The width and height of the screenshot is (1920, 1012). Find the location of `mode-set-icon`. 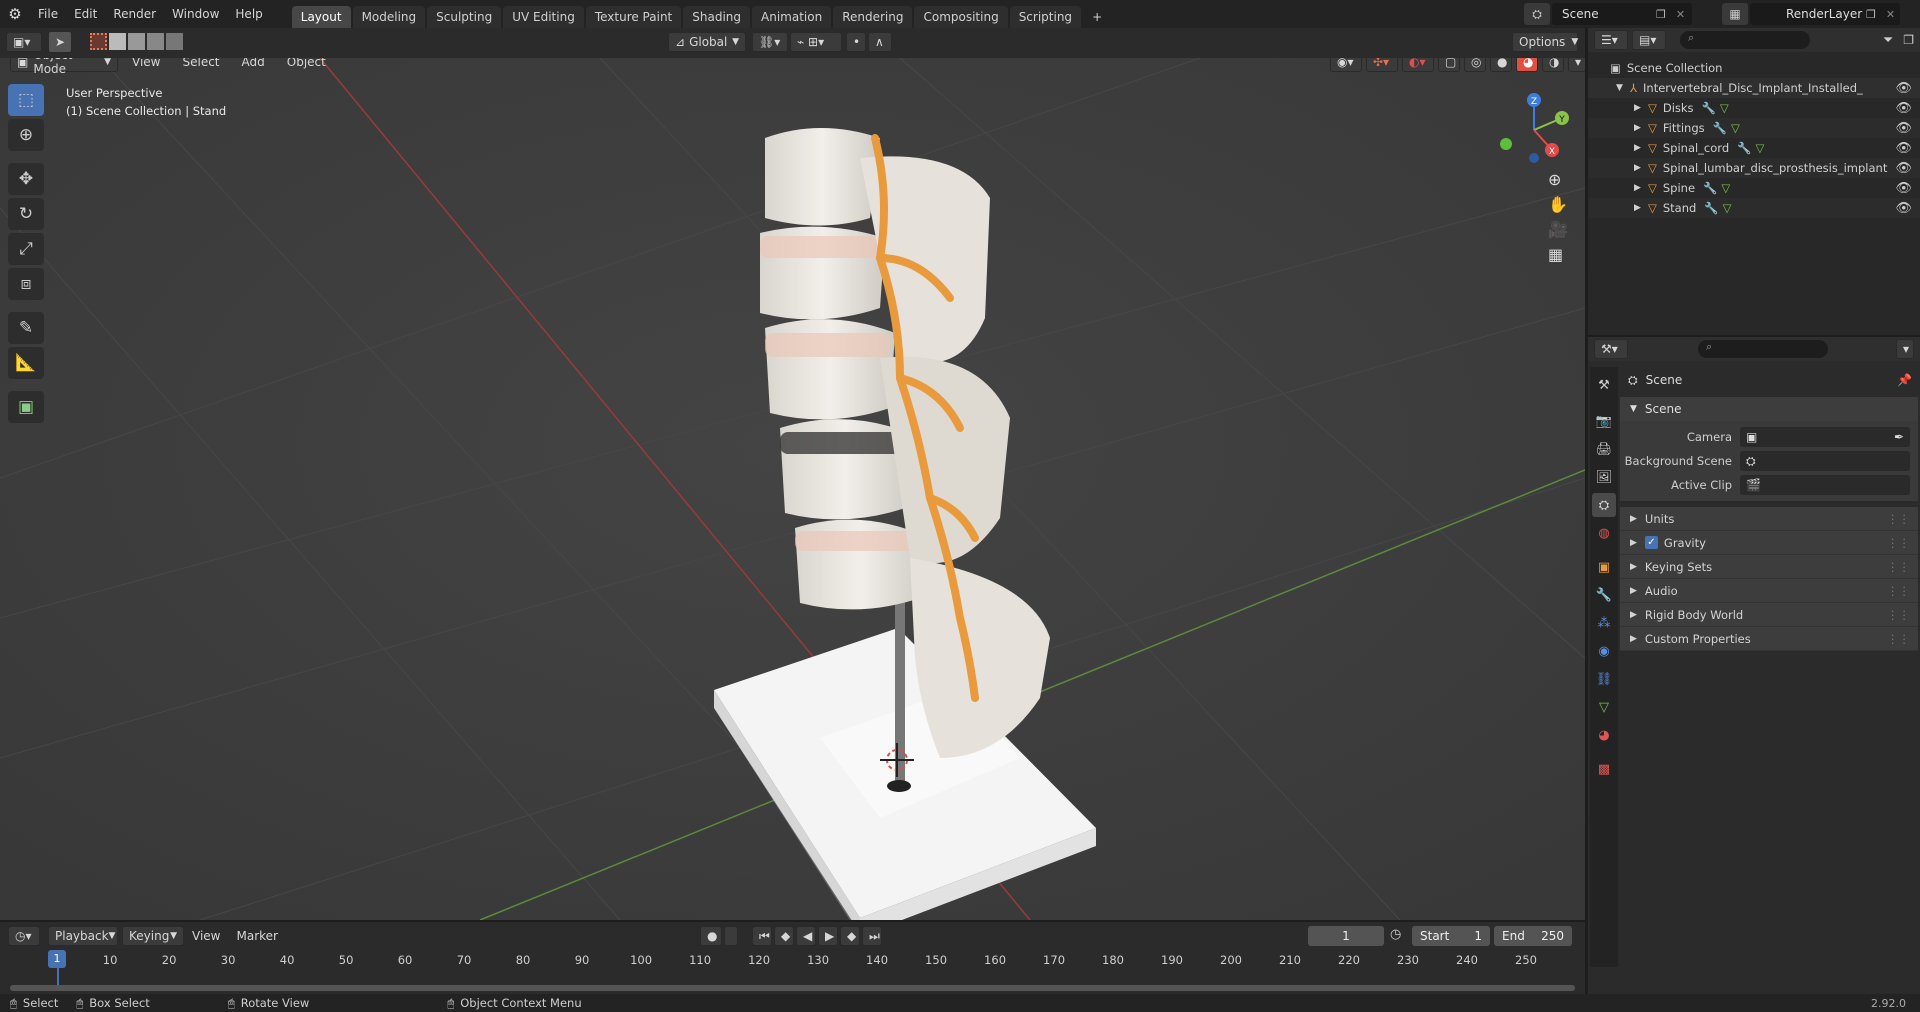

mode-set-icon is located at coordinates (98, 41).